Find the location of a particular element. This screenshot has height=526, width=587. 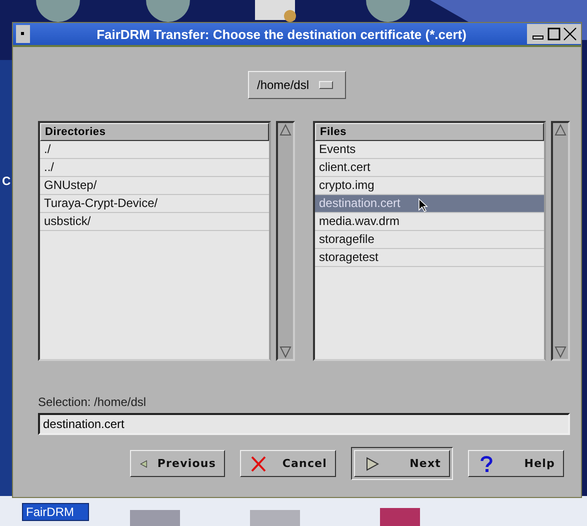

window-title: FairDRM Transfer: Choose the destination certificate (*.cert) is located at coordinates (282, 34).